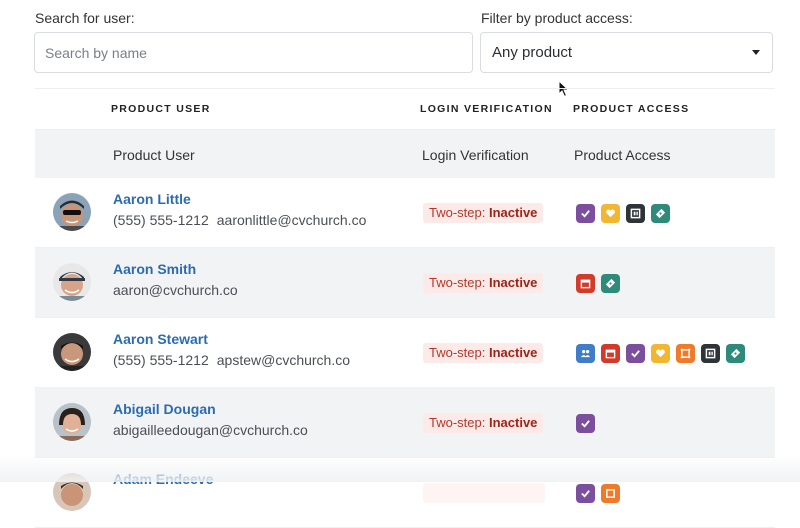 Image resolution: width=800 pixels, height=528 pixels. I want to click on user-email: aaronlittle@cvchurch.co, so click(291, 220).